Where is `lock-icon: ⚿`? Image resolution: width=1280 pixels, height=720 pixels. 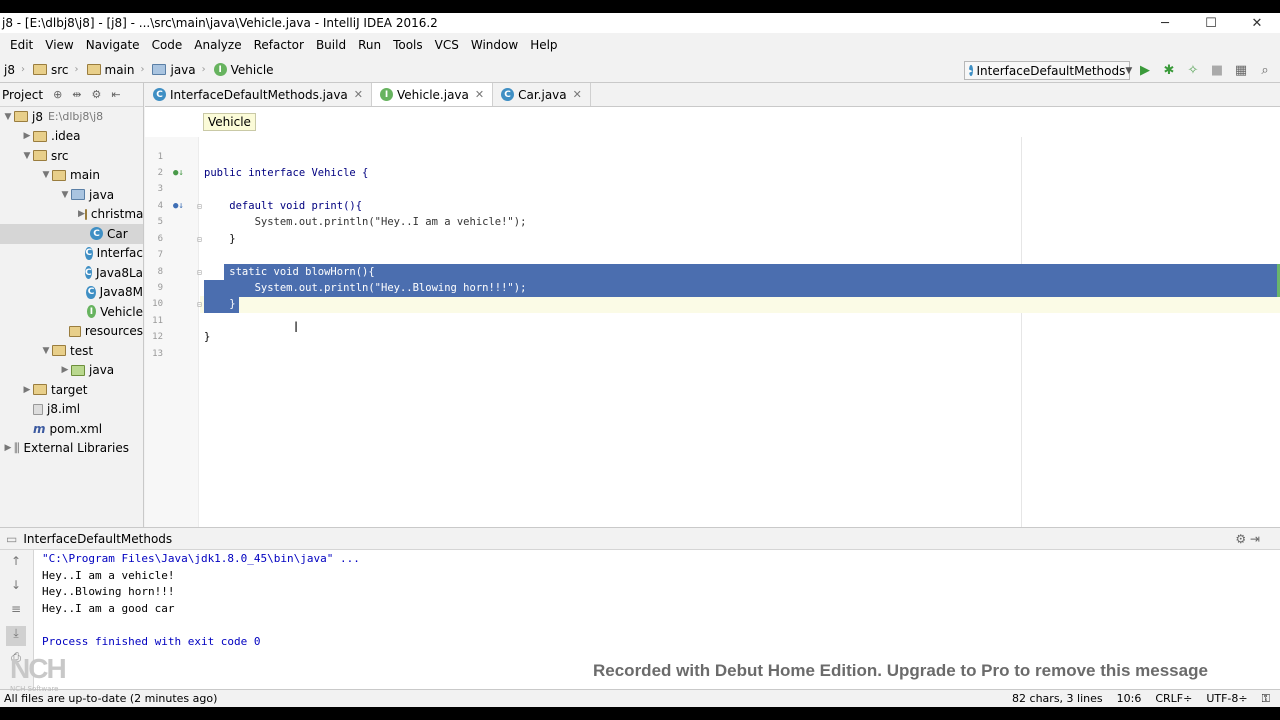 lock-icon: ⚿ is located at coordinates (1266, 699).